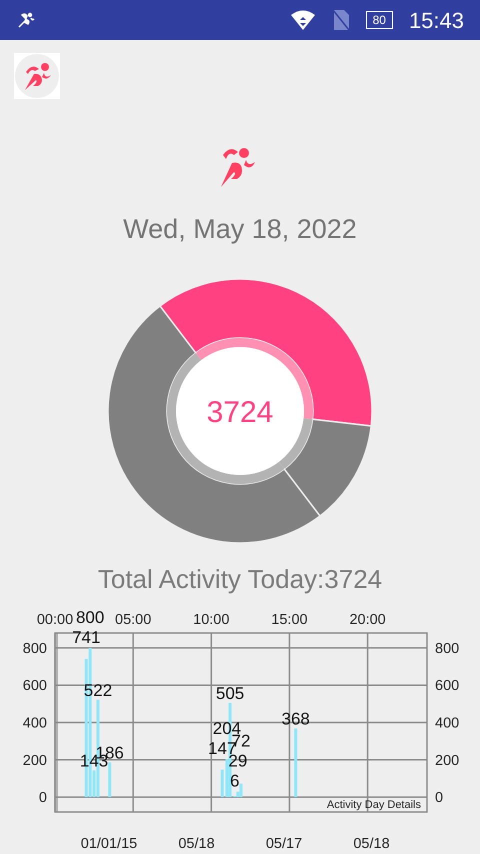 The image size is (480, 854). I want to click on battery-level: 80, so click(379, 20).